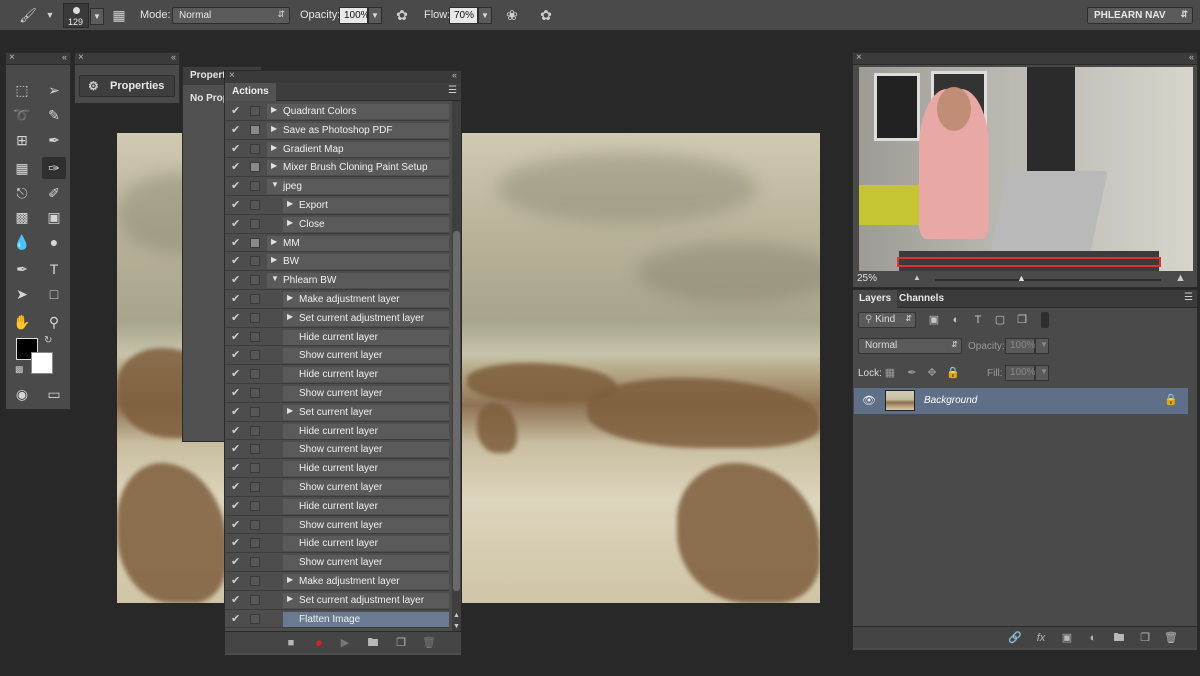  Describe the element at coordinates (402, 15) in the screenshot. I see `pressure-opacity-icon: ✿` at that location.